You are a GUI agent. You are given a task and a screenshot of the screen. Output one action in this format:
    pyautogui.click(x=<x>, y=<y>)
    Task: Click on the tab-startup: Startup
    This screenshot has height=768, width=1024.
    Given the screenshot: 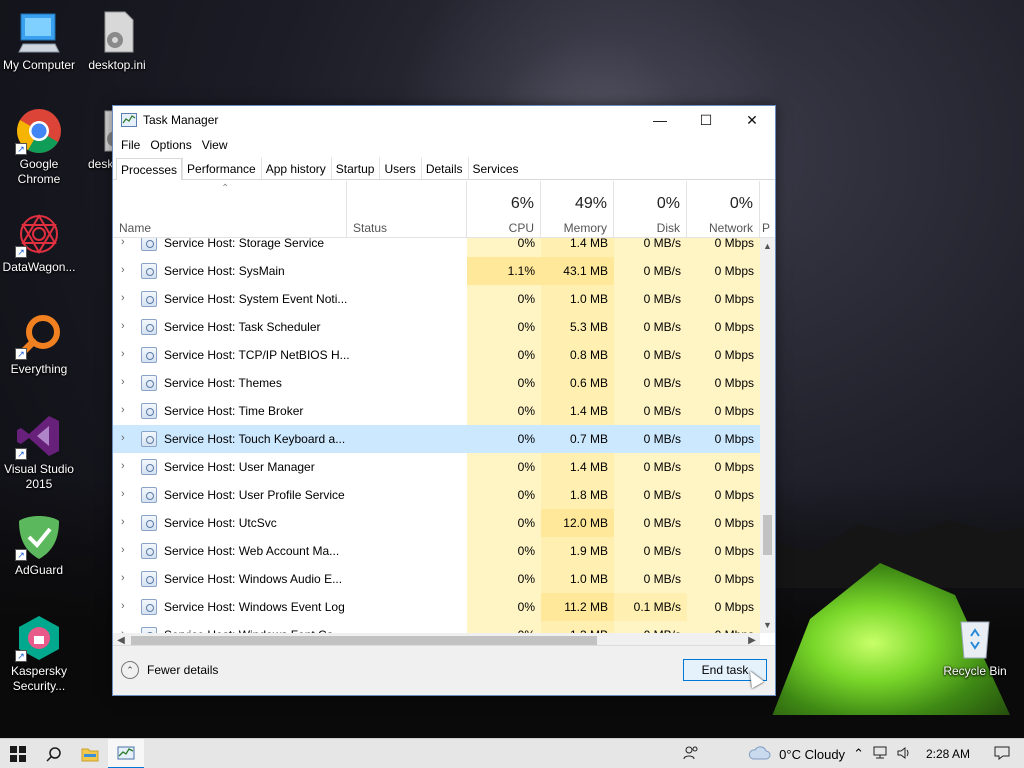 What is the action you would take?
    pyautogui.click(x=355, y=168)
    